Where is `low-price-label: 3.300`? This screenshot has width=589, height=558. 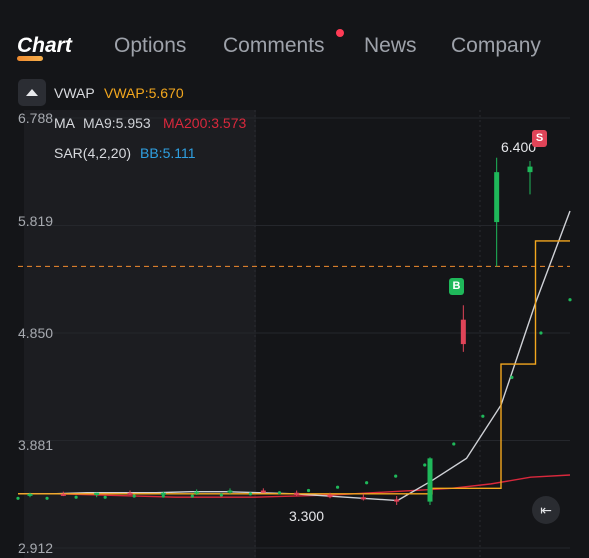 low-price-label: 3.300 is located at coordinates (307, 516).